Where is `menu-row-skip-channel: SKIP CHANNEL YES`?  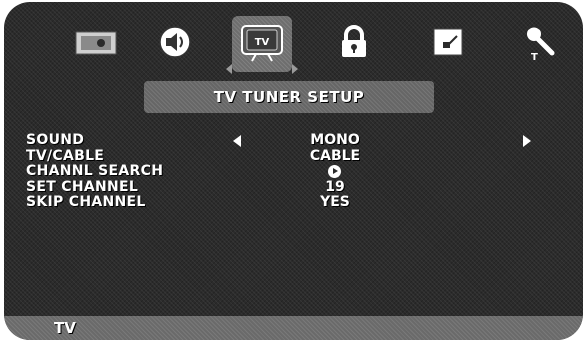
menu-row-skip-channel: SKIP CHANNEL YES is located at coordinates (296, 203).